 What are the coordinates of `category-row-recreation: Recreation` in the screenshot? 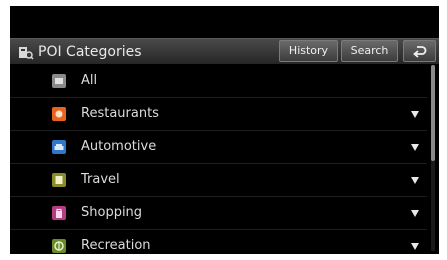 It's located at (218, 242).